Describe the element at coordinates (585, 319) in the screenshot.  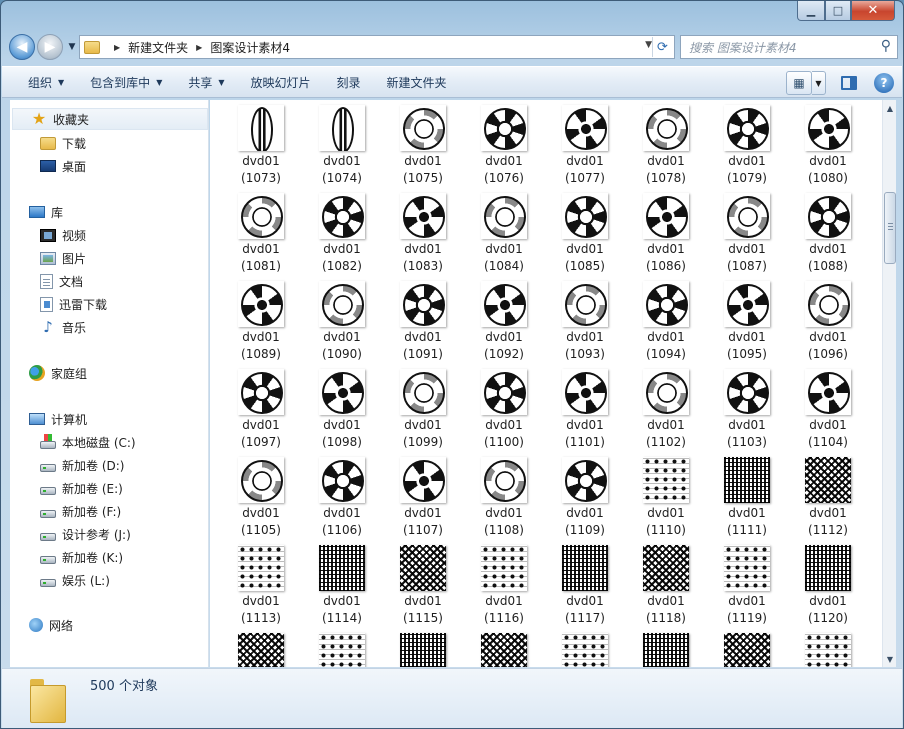
I see `file-item: dvd01 (1093)` at that location.